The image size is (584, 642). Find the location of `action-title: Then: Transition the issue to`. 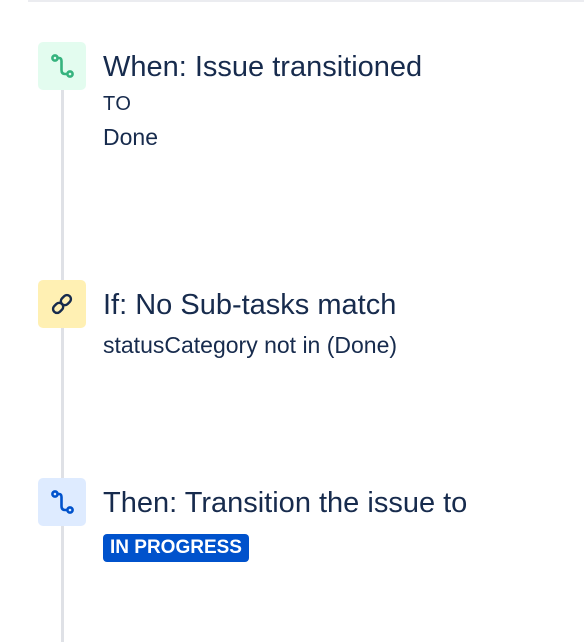

action-title: Then: Transition the issue to is located at coordinates (285, 503).